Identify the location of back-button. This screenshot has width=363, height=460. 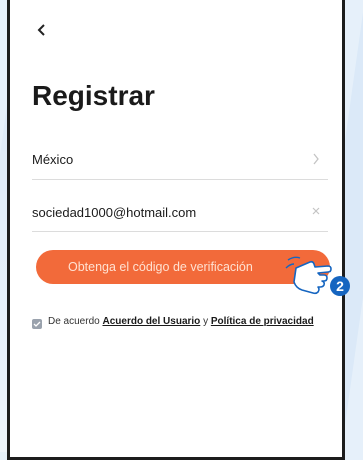
(42, 30).